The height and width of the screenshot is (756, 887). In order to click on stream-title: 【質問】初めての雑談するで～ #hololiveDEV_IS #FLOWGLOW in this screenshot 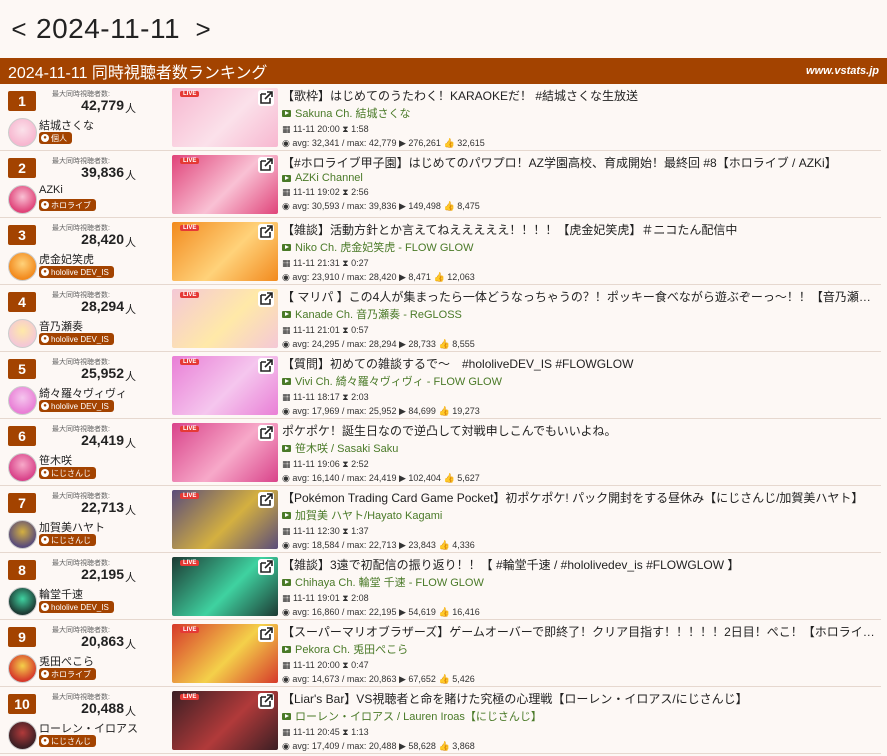, I will do `click(581, 363)`.